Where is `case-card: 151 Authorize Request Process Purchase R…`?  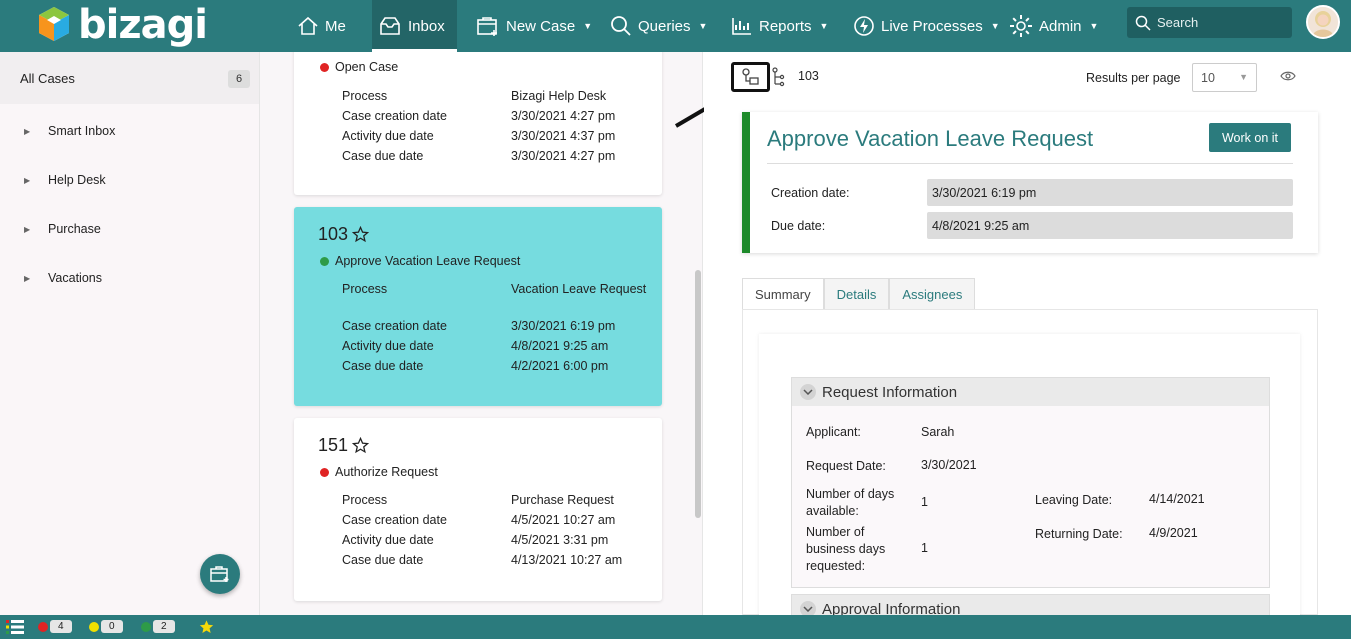 case-card: 151 Authorize Request Process Purchase R… is located at coordinates (478, 509).